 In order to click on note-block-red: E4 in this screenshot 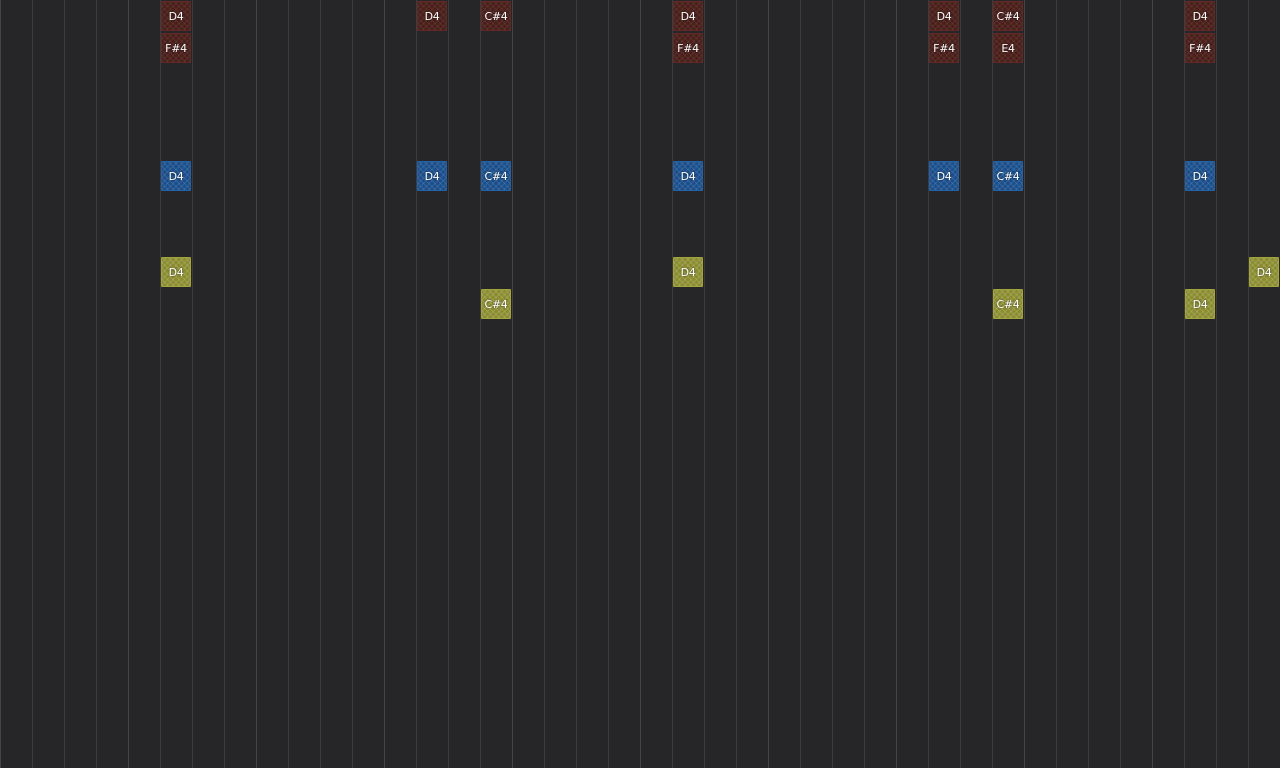, I will do `click(1008, 48)`.